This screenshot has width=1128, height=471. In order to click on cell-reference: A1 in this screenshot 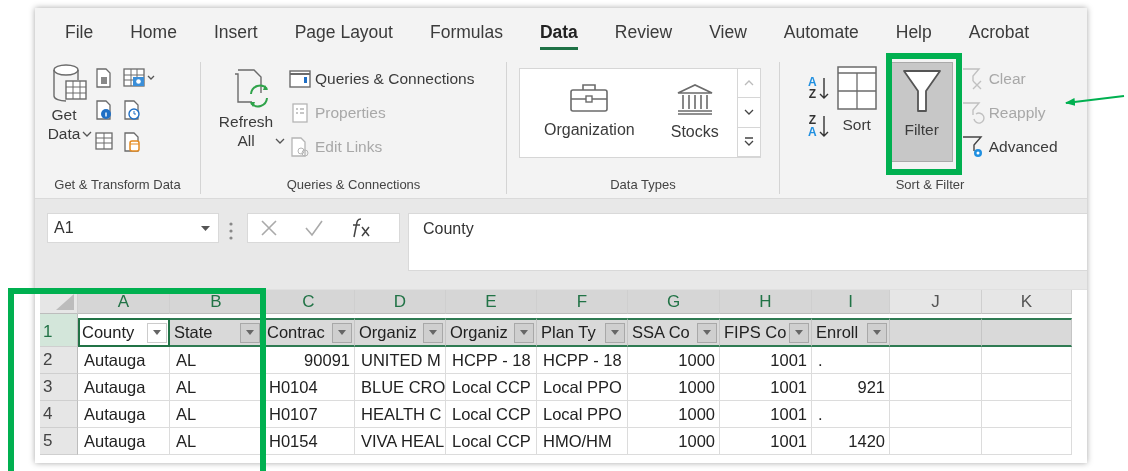, I will do `click(64, 228)`.